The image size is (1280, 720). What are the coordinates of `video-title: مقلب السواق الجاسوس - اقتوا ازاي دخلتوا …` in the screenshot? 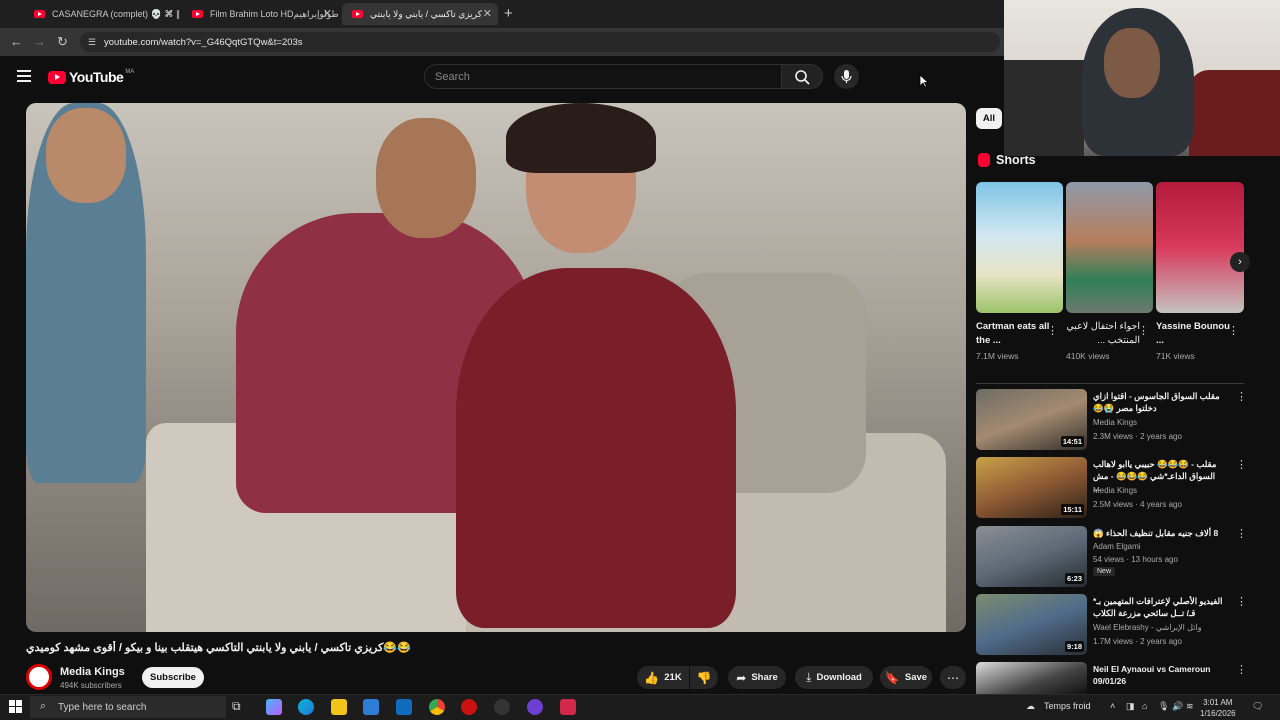 It's located at (1158, 402).